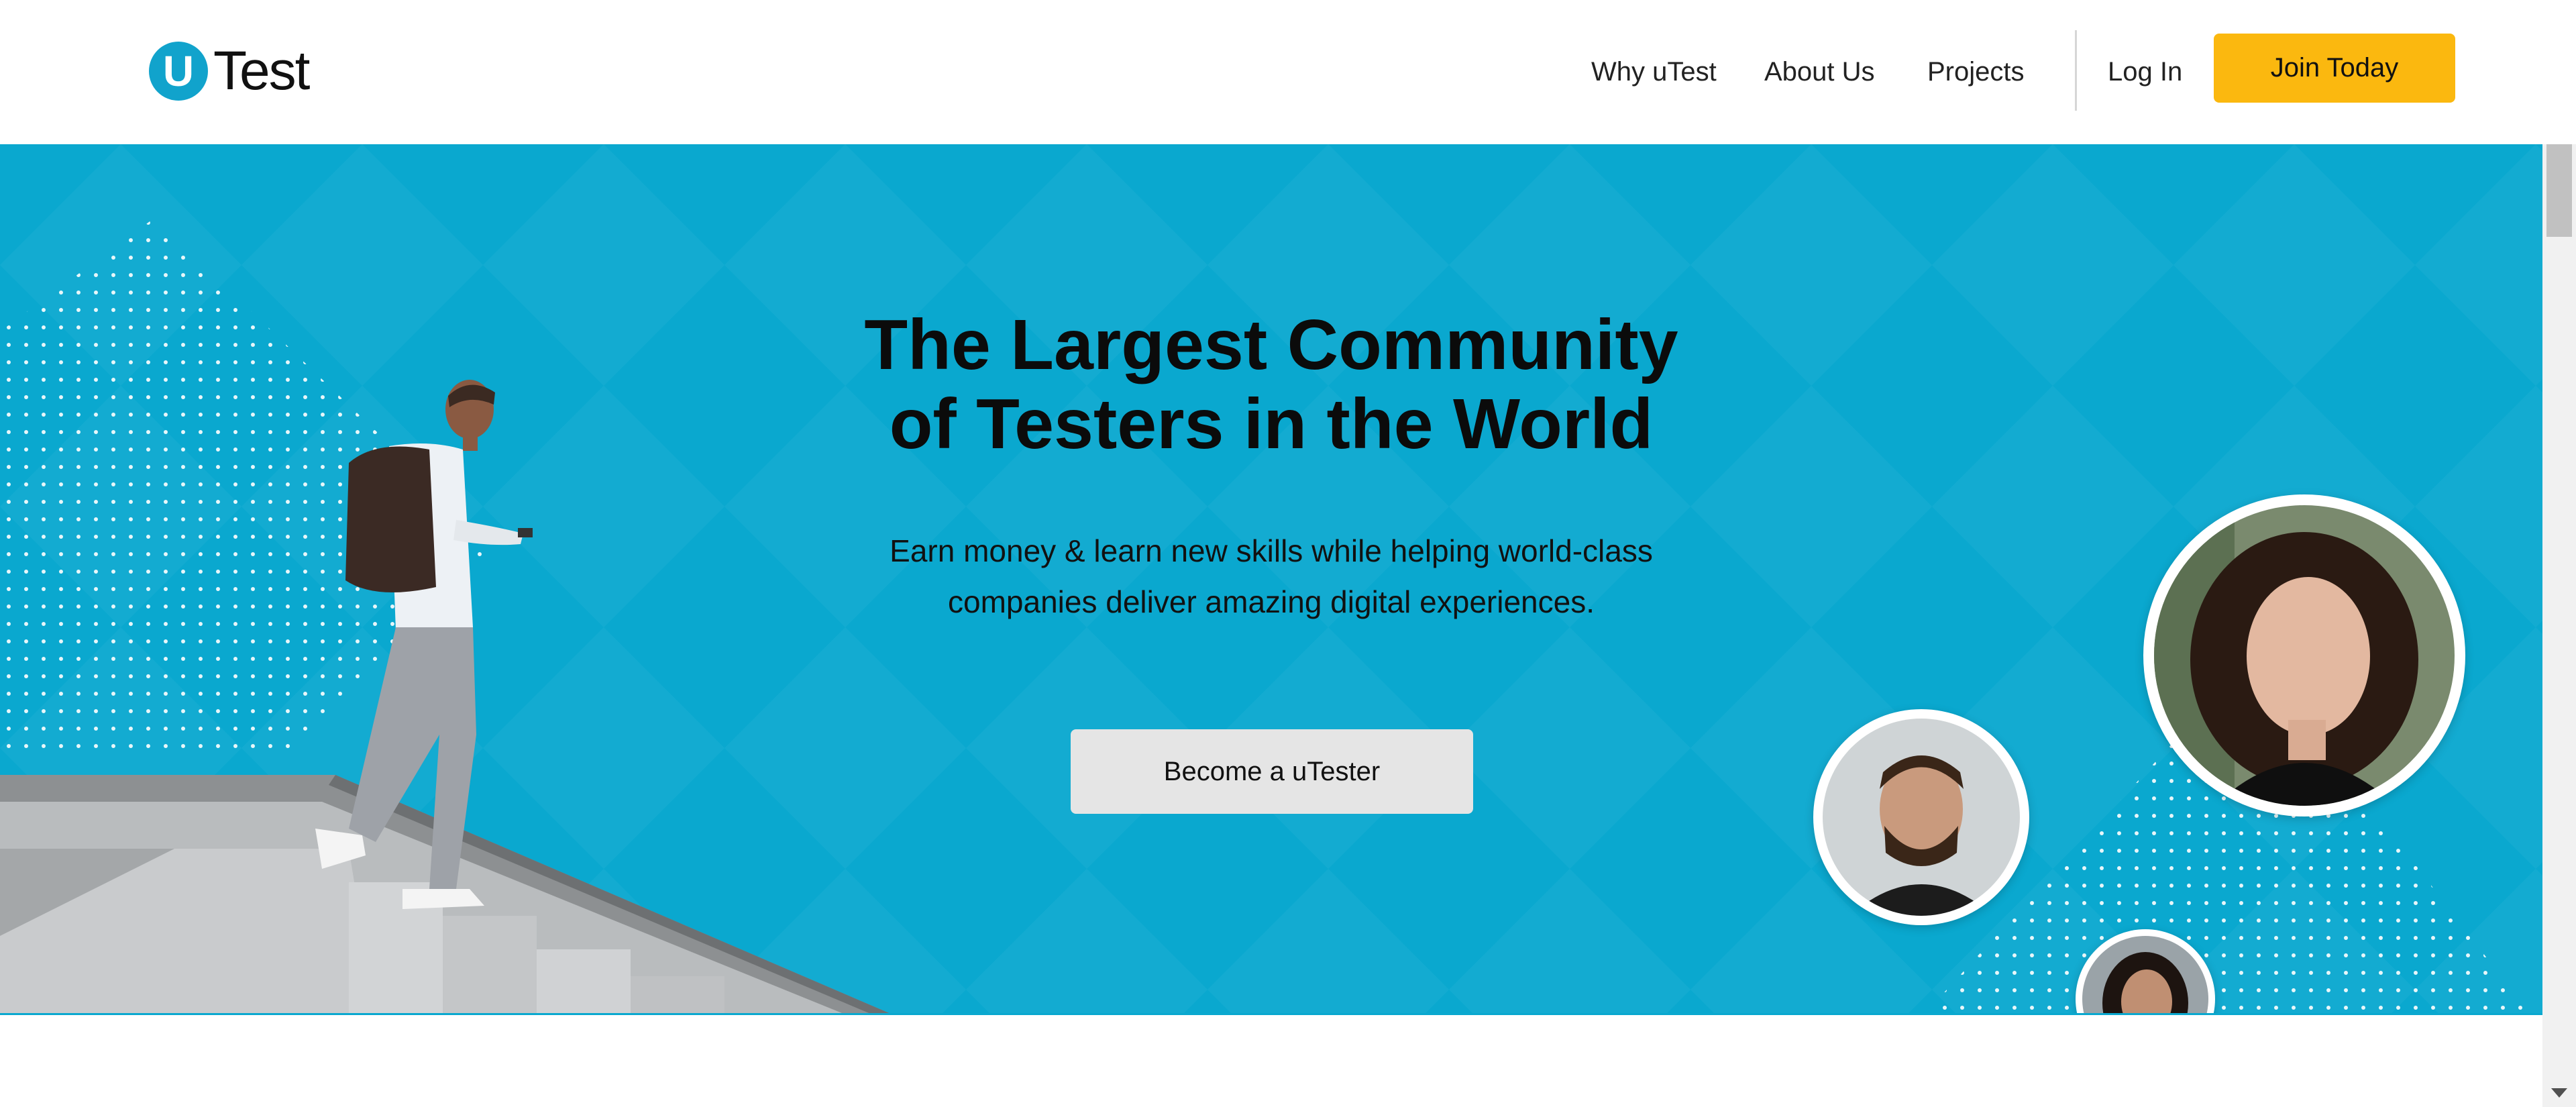  Describe the element at coordinates (2076, 70) in the screenshot. I see `nav-divider` at that location.